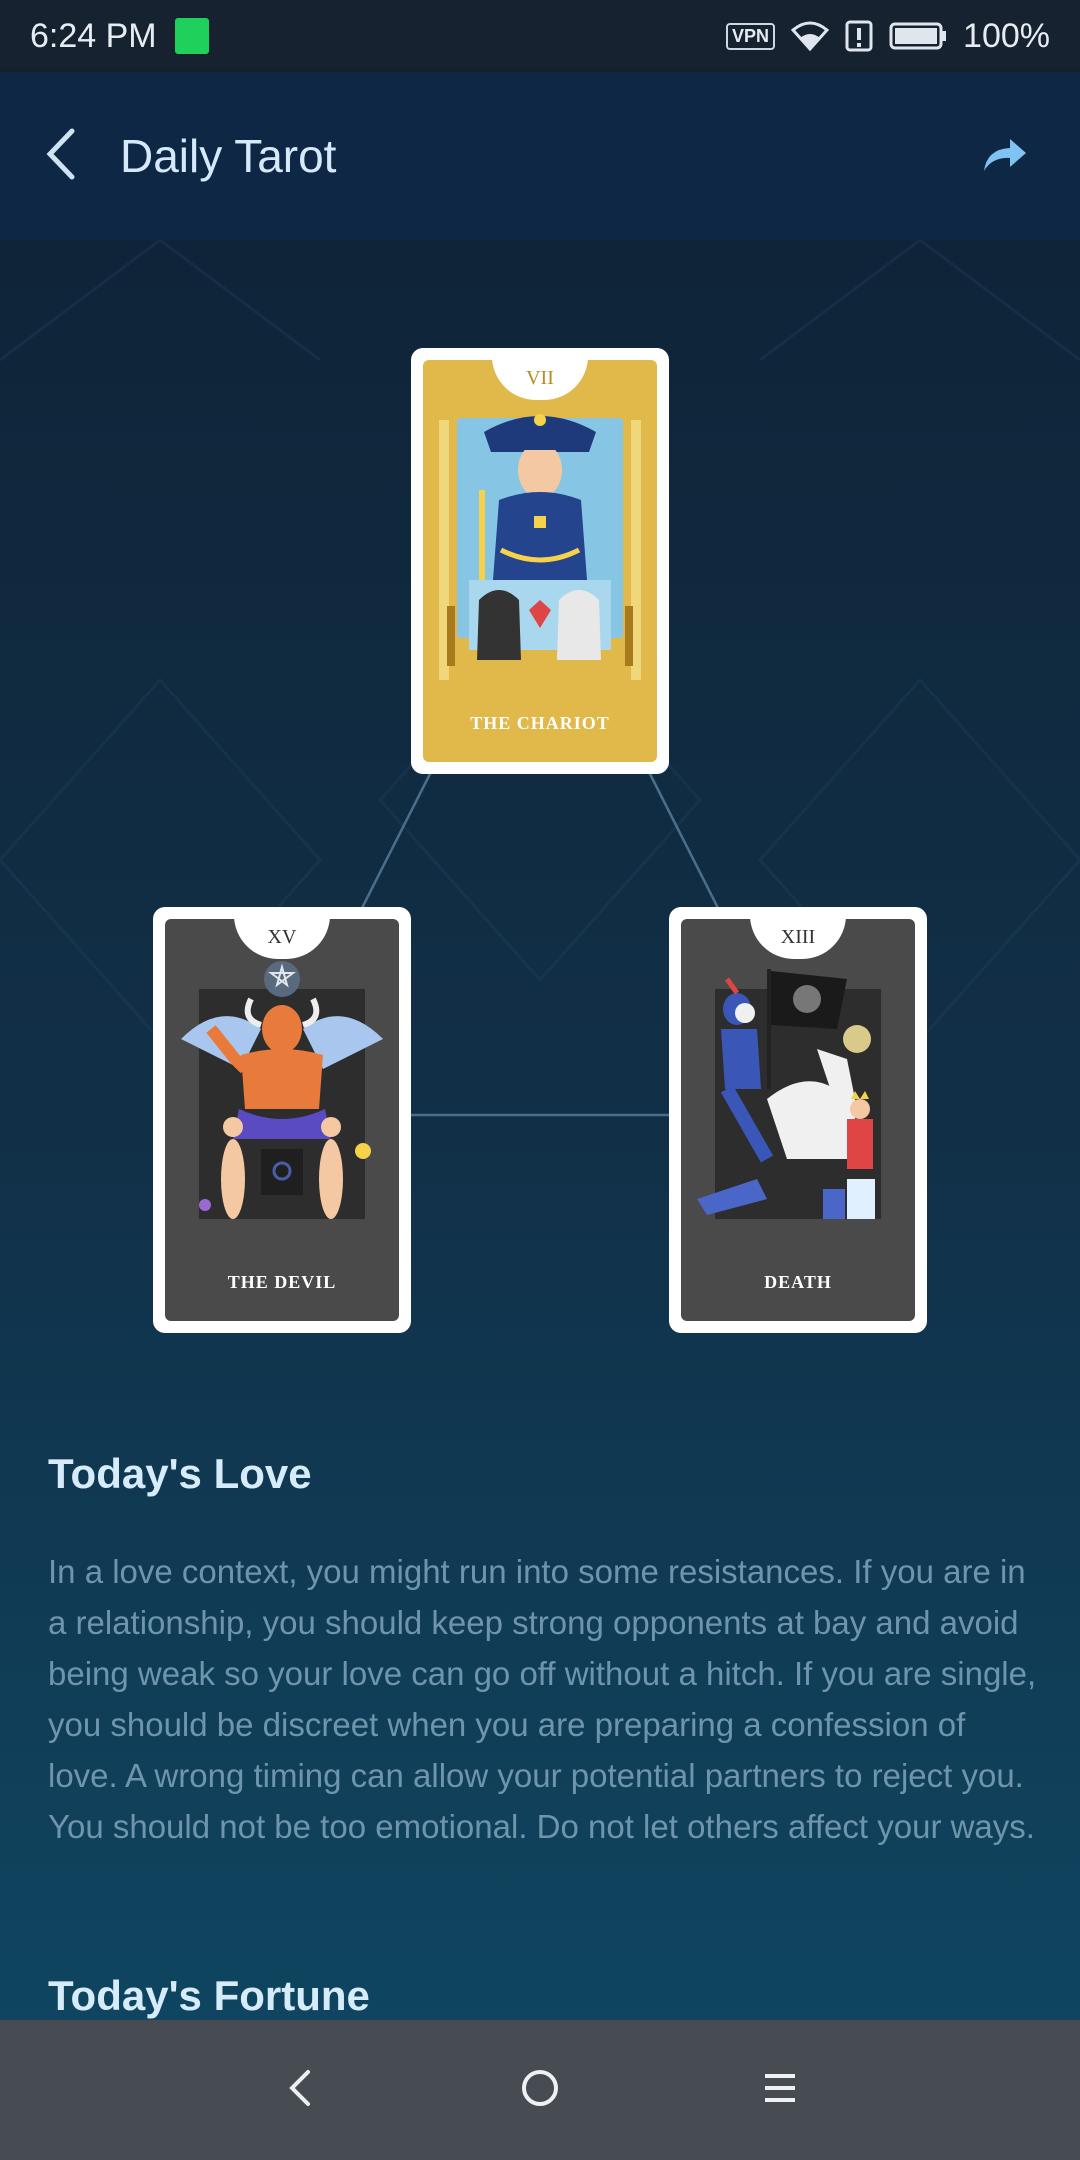 This screenshot has height=2160, width=1080. Describe the element at coordinates (888, 36) in the screenshot. I see `status-right: VPN 100%` at that location.